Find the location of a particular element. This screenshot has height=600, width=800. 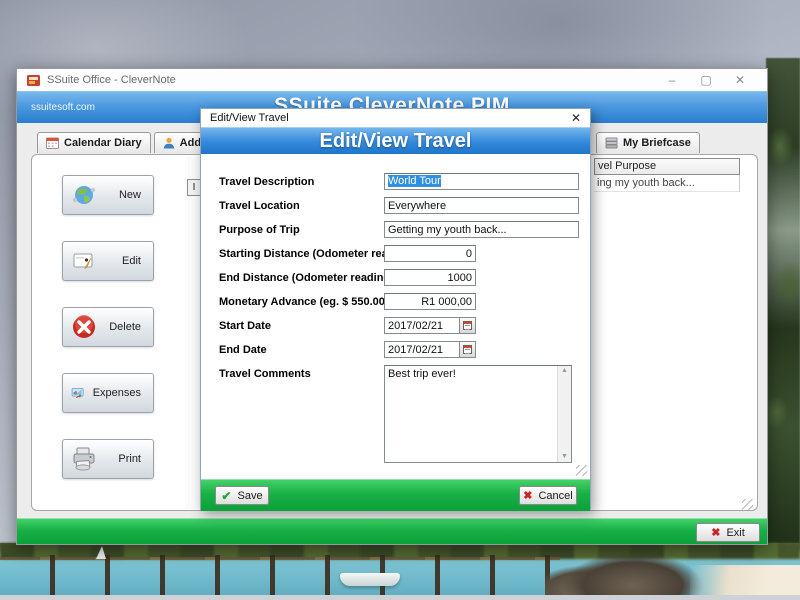

tab-label: Calendar Diary is located at coordinates (103, 143).